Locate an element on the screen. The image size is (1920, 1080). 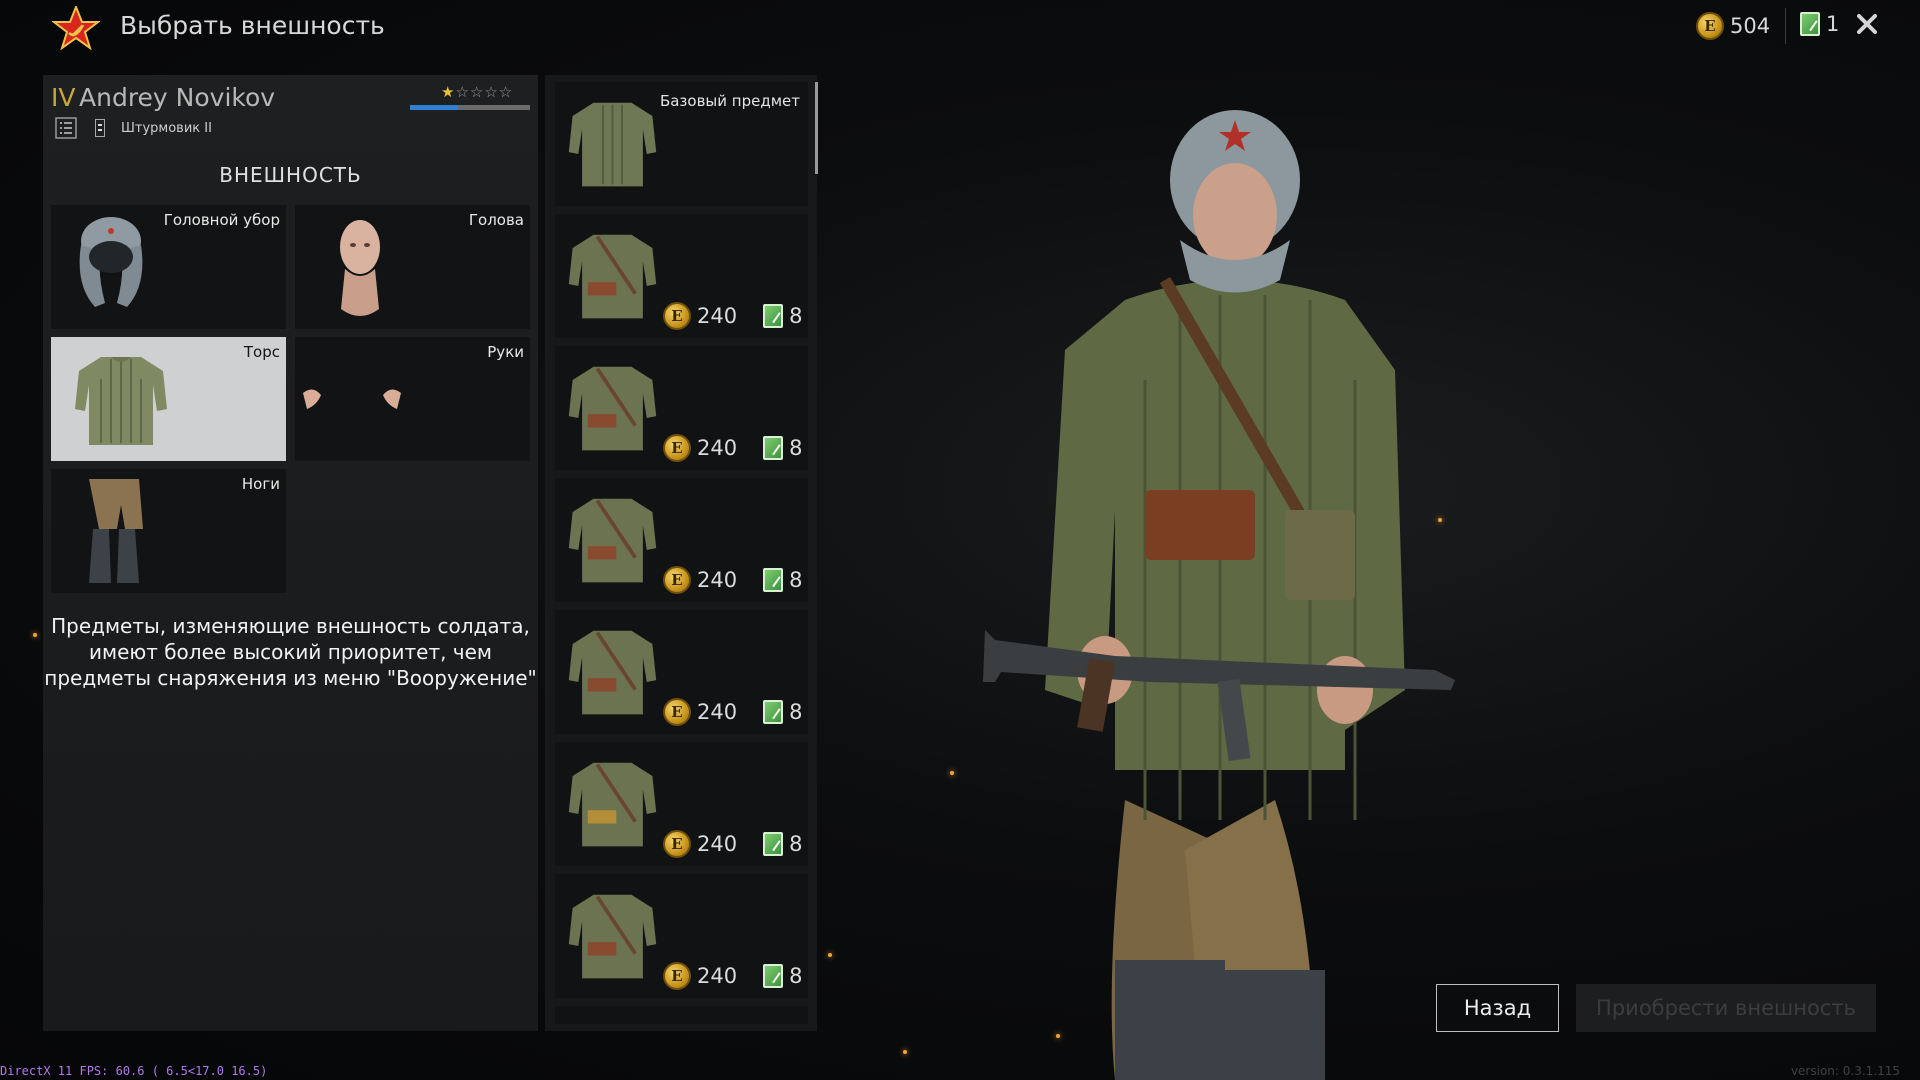
soldier-name: Andrey Novikov is located at coordinates (177, 97).